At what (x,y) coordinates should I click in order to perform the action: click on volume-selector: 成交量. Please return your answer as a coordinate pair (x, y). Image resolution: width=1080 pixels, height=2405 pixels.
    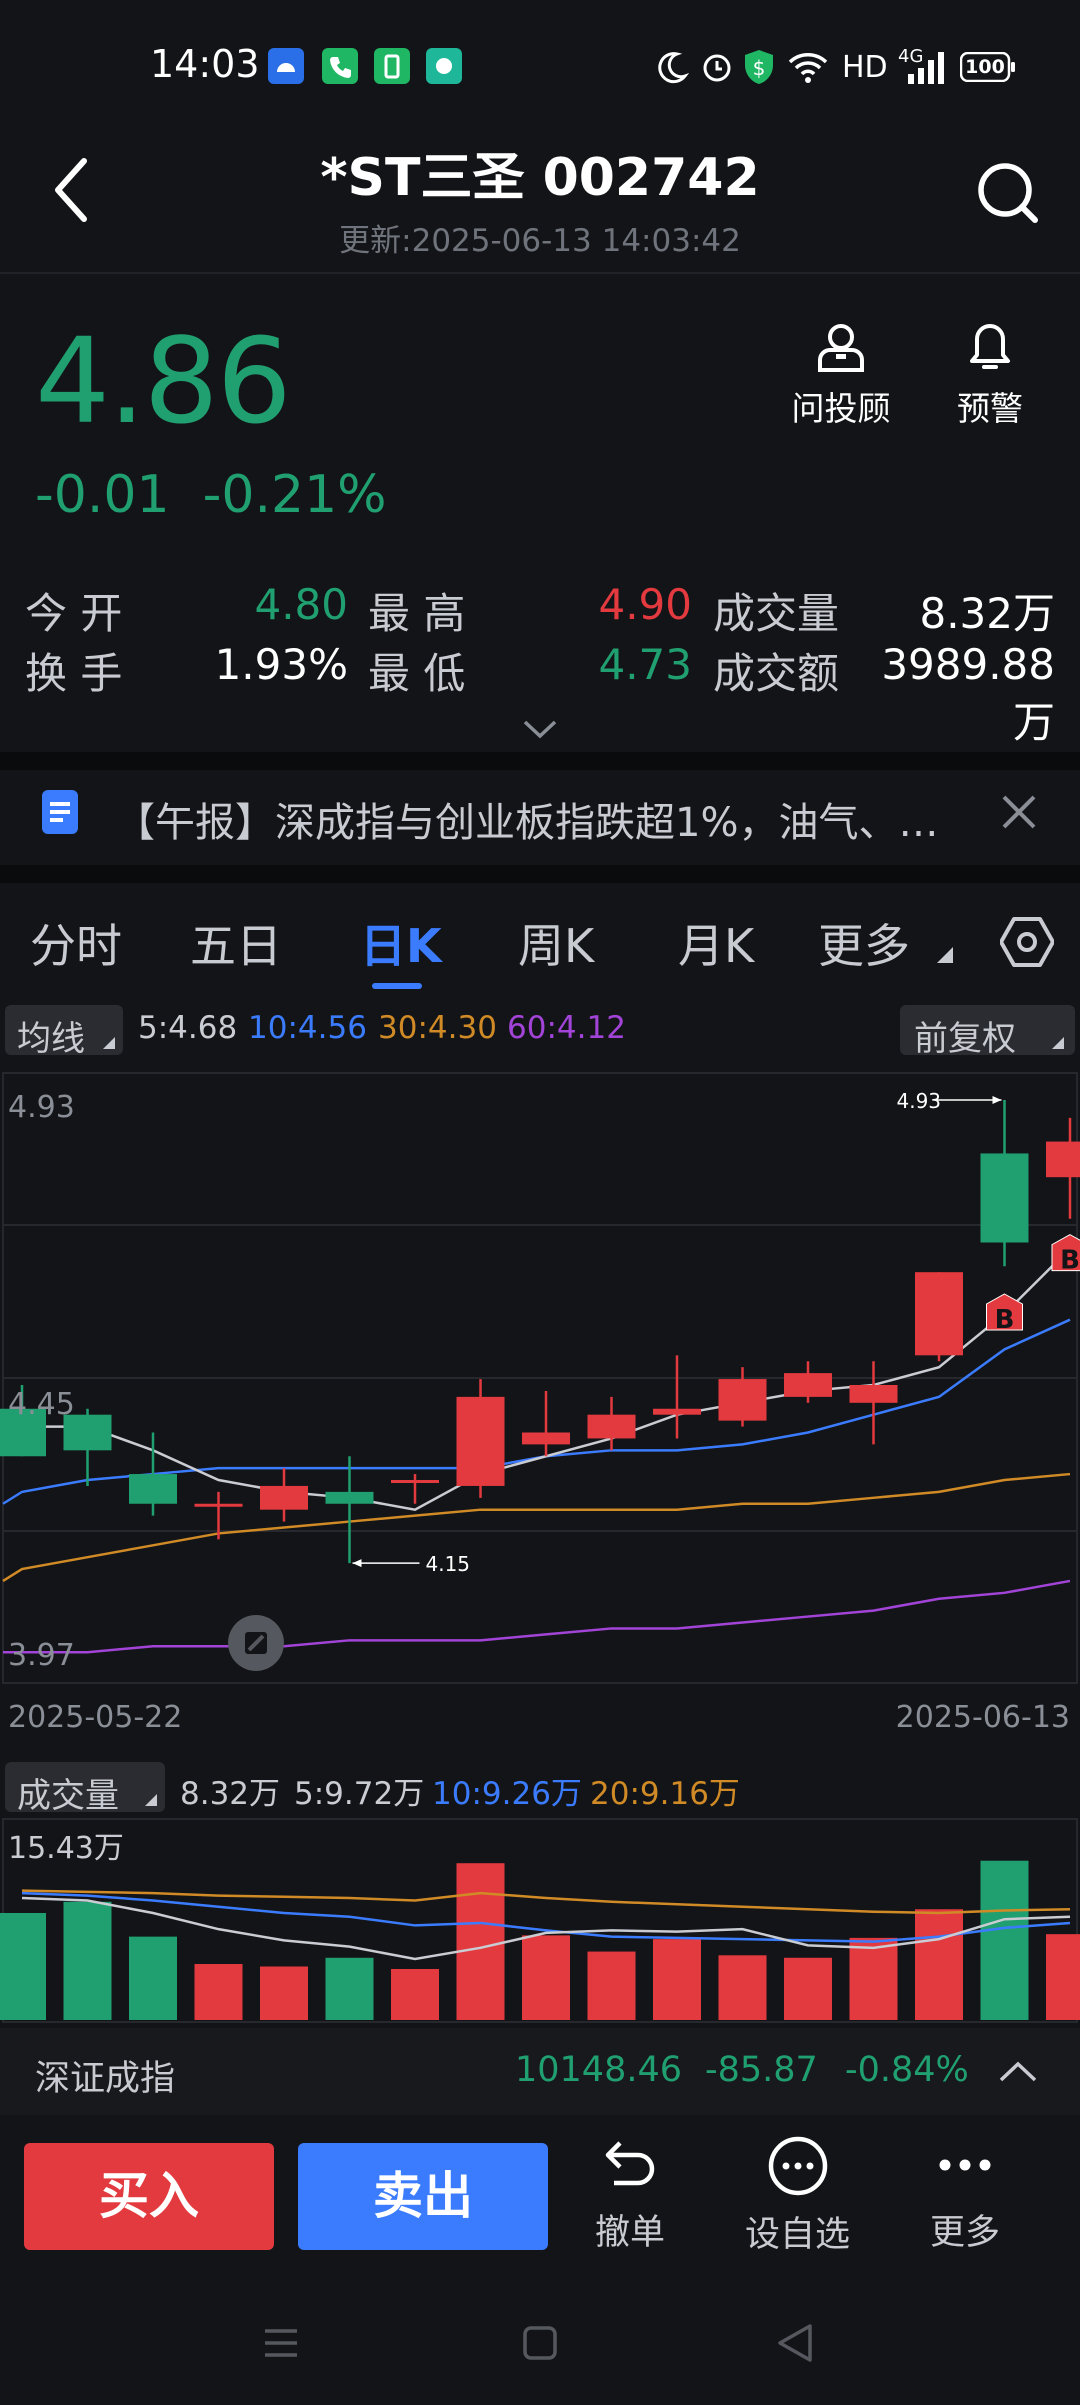
    Looking at the image, I should click on (85, 1787).